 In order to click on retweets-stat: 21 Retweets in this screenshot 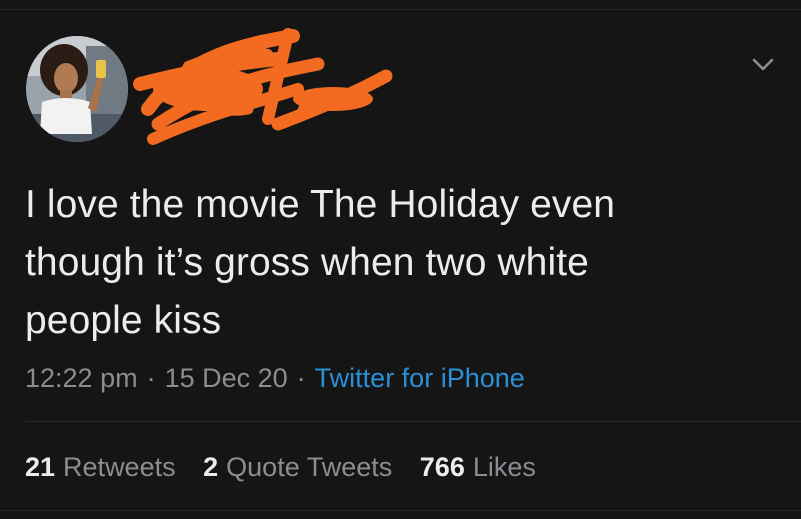, I will do `click(100, 467)`.